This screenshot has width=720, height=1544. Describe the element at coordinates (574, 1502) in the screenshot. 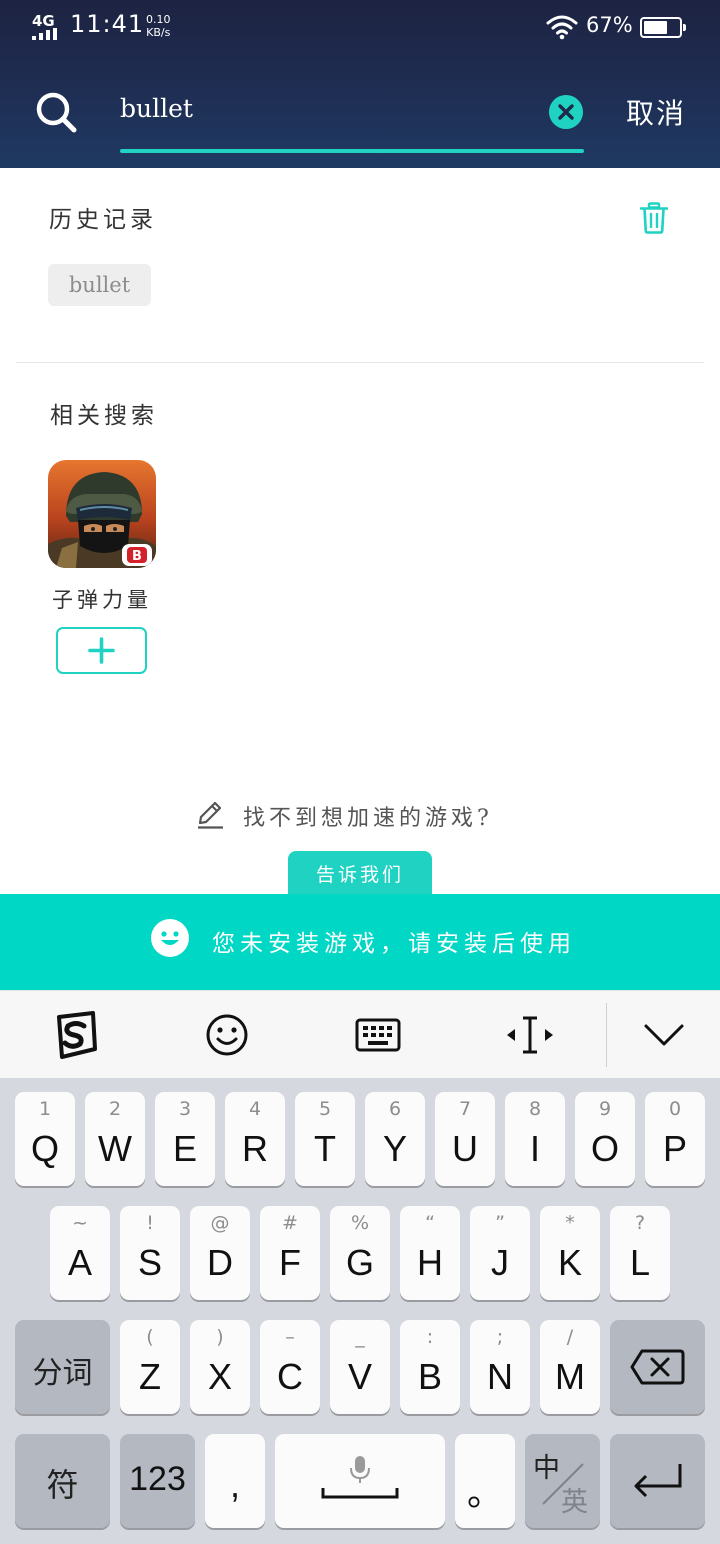

I see `lang-en-label: 英` at that location.